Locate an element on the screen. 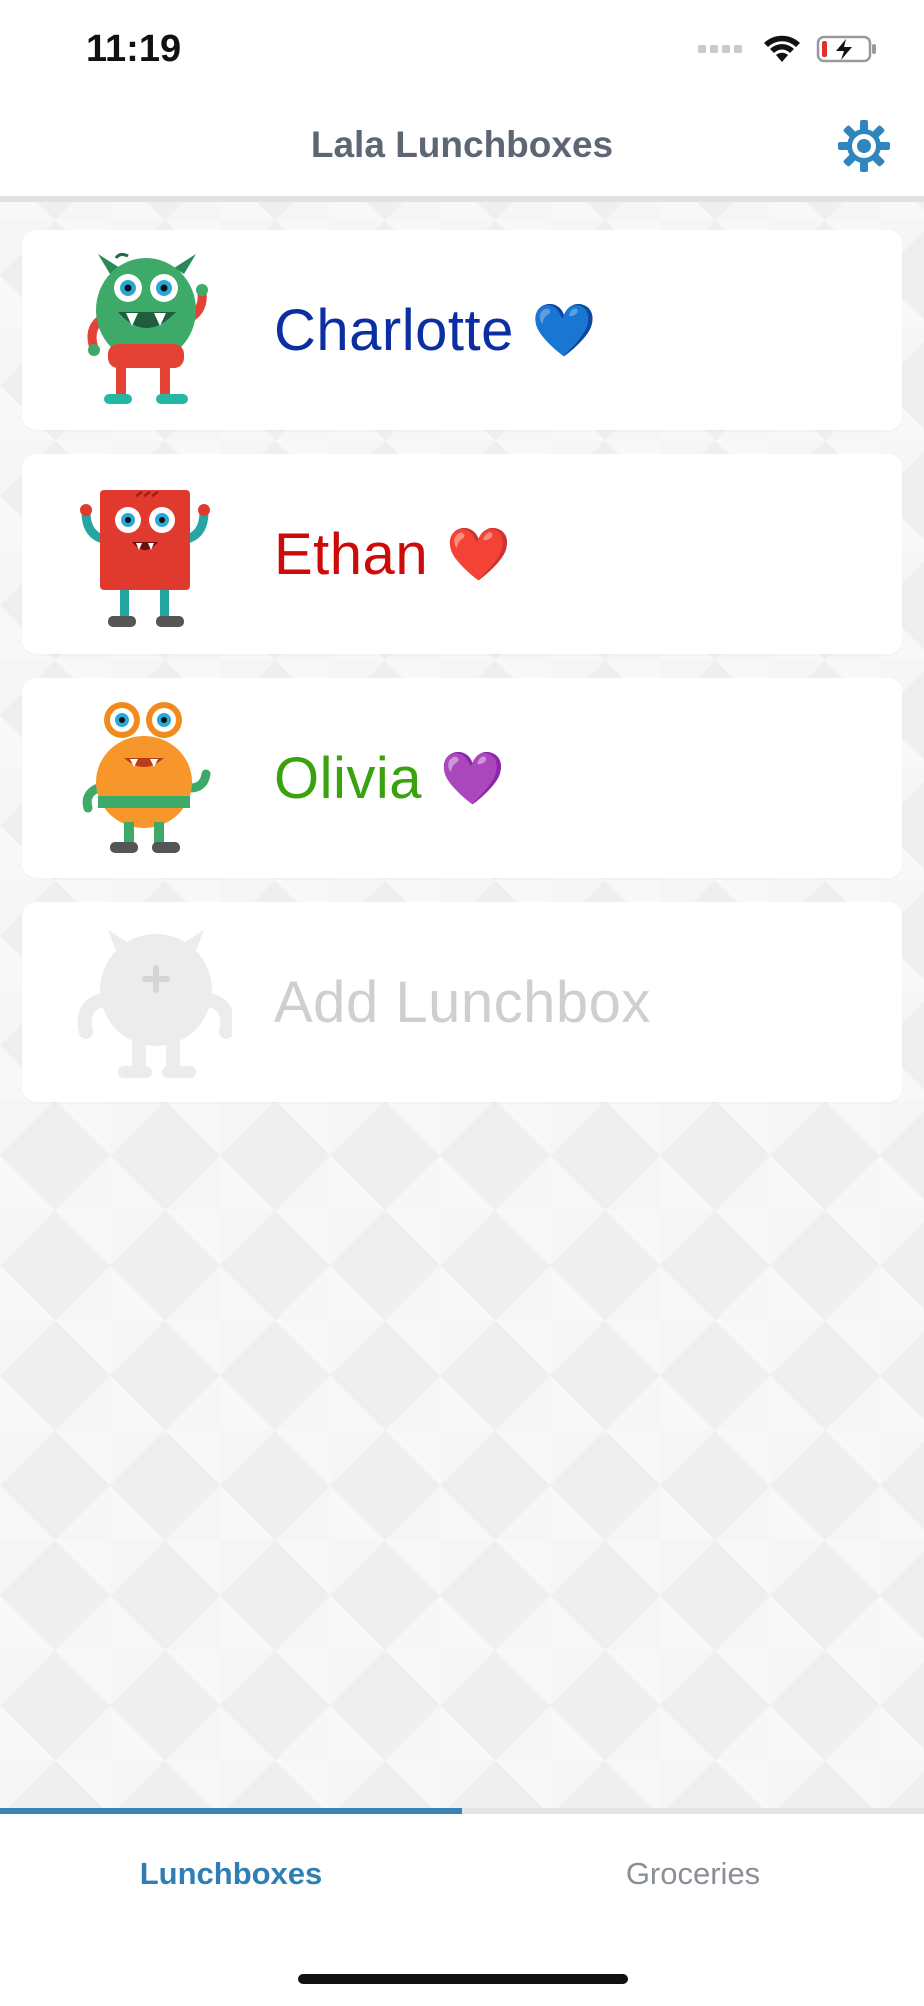  add-lunchbox-label: Add Lunchbox is located at coordinates (462, 1002).